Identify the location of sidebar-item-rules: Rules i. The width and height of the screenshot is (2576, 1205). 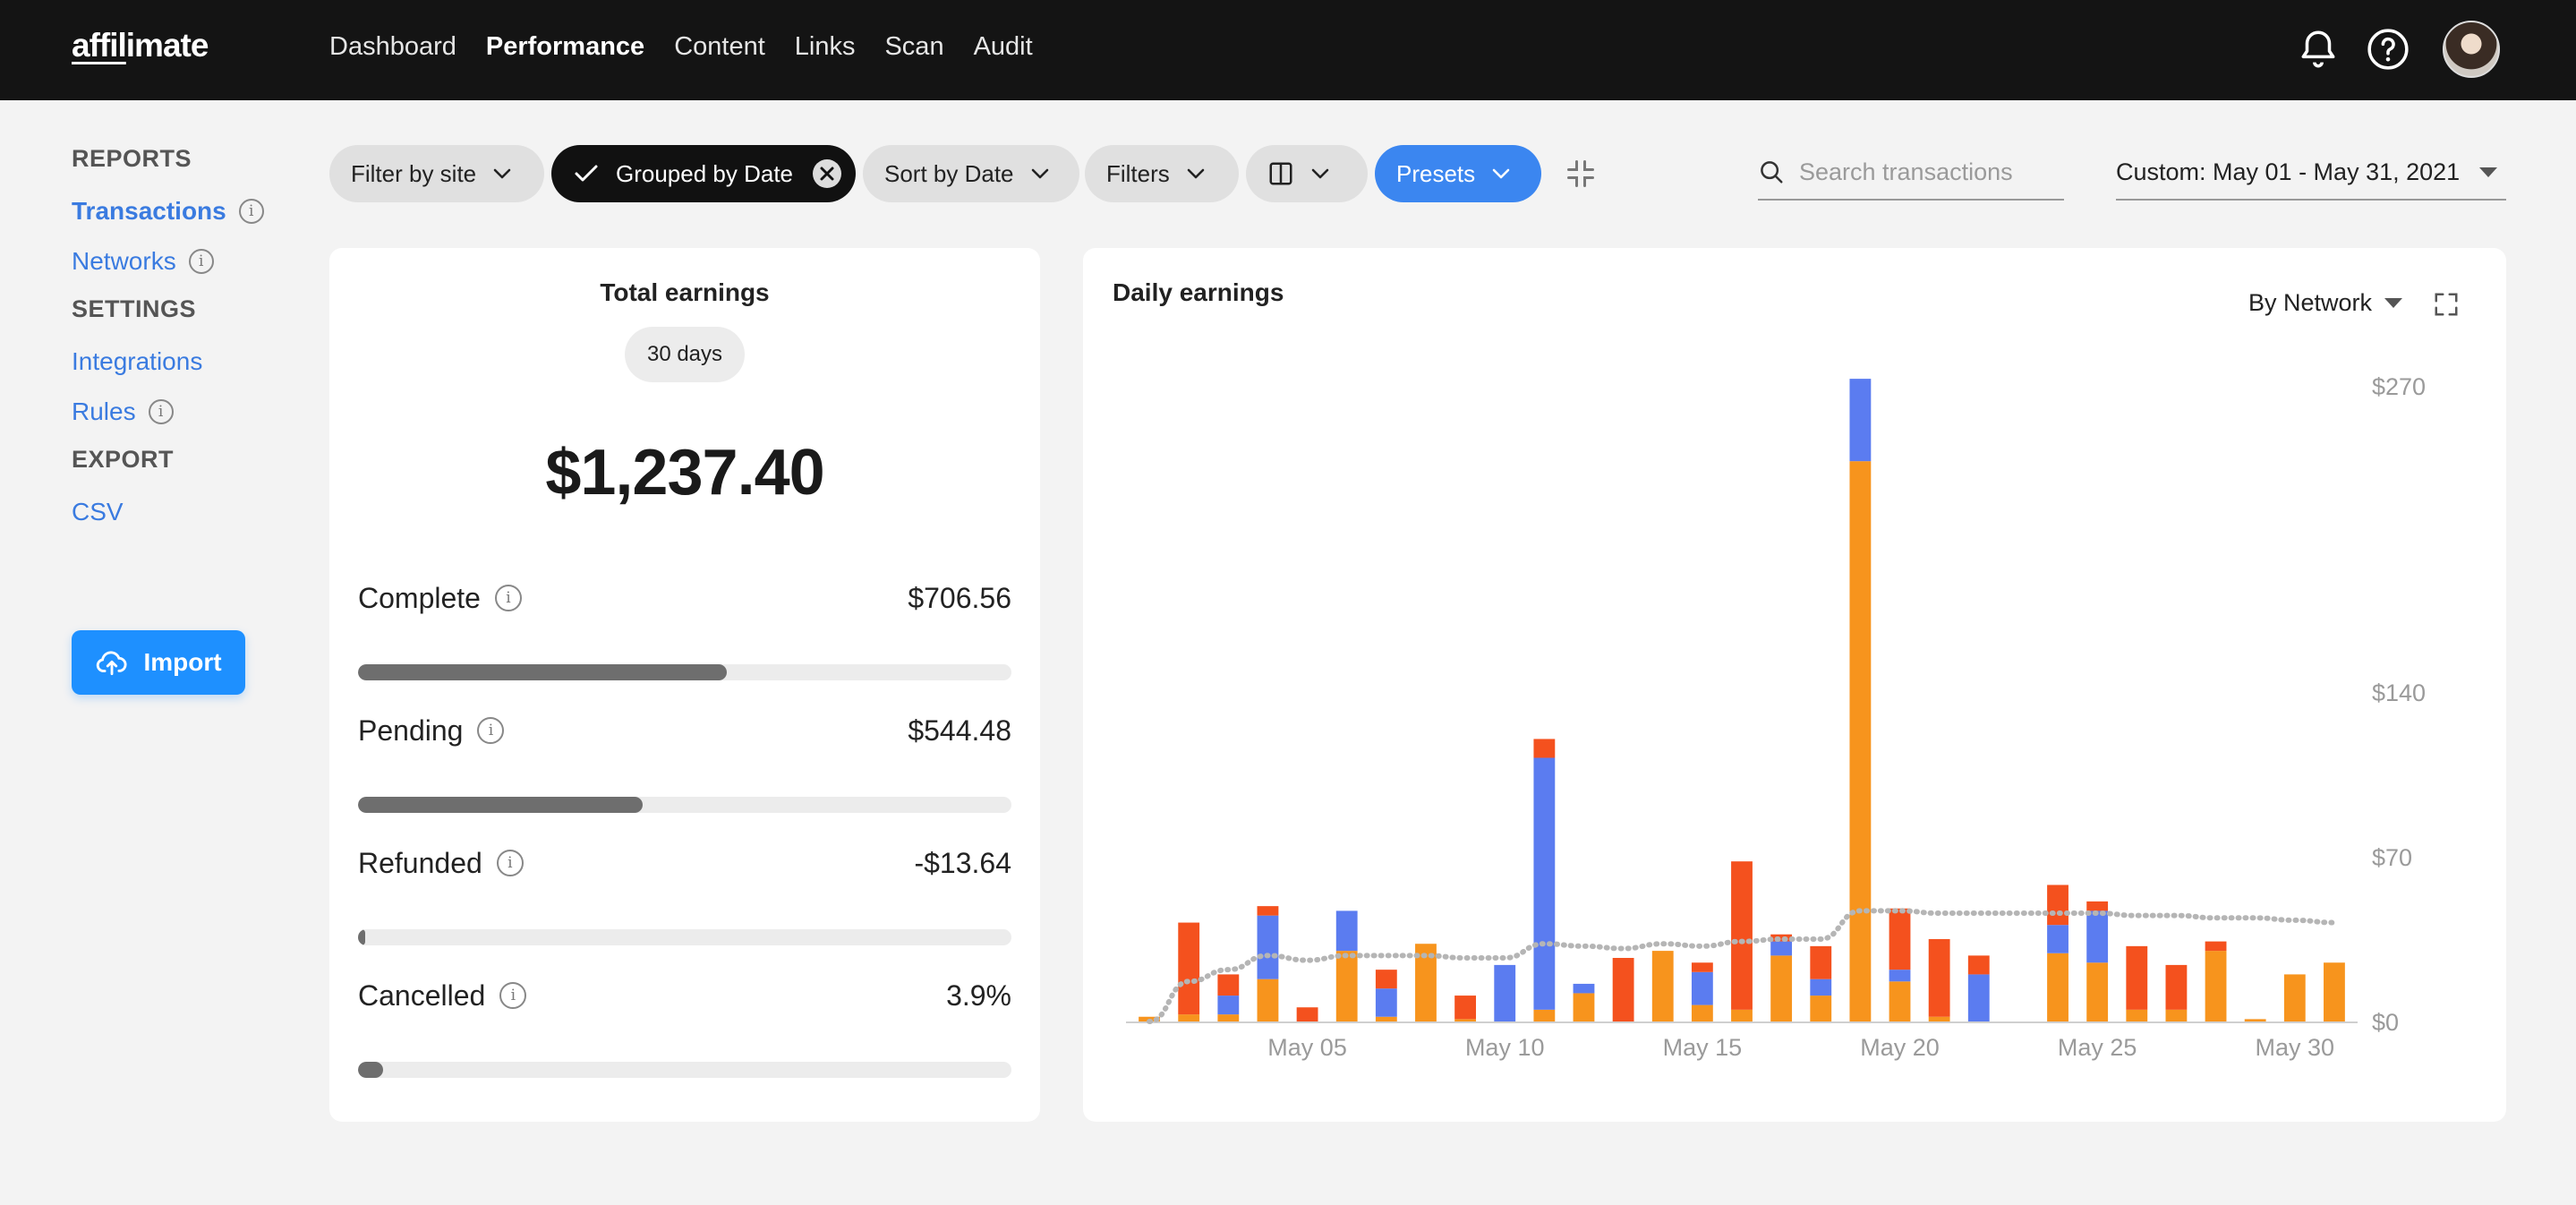
(179, 412).